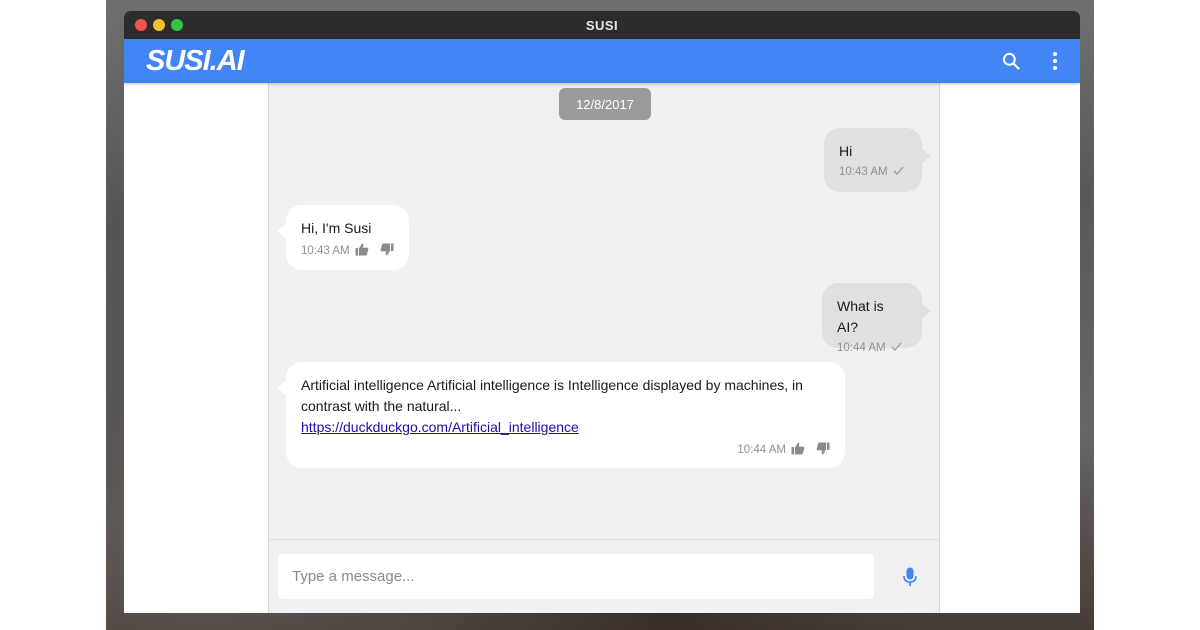 The height and width of the screenshot is (630, 1200). I want to click on received-message: Hi, I'm Susi 10:43 AM, so click(343, 237).